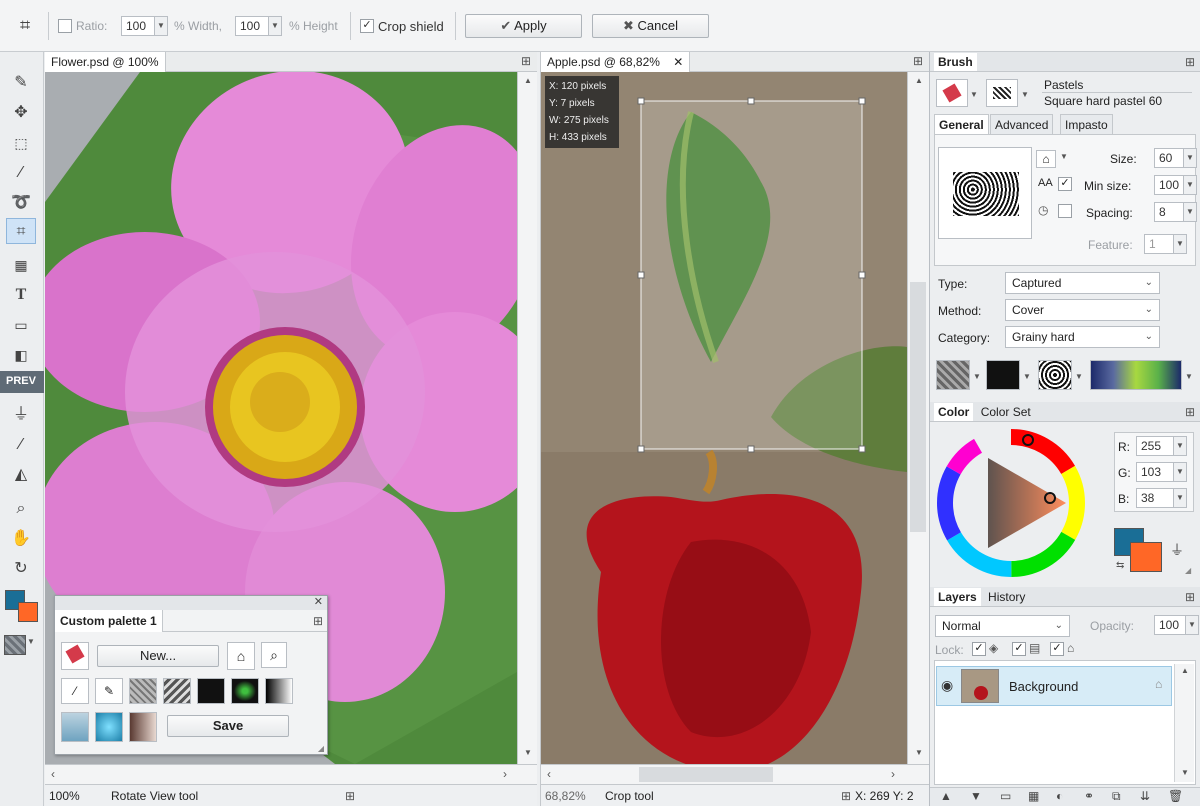  I want to click on grain-swatch, so click(1055, 375).